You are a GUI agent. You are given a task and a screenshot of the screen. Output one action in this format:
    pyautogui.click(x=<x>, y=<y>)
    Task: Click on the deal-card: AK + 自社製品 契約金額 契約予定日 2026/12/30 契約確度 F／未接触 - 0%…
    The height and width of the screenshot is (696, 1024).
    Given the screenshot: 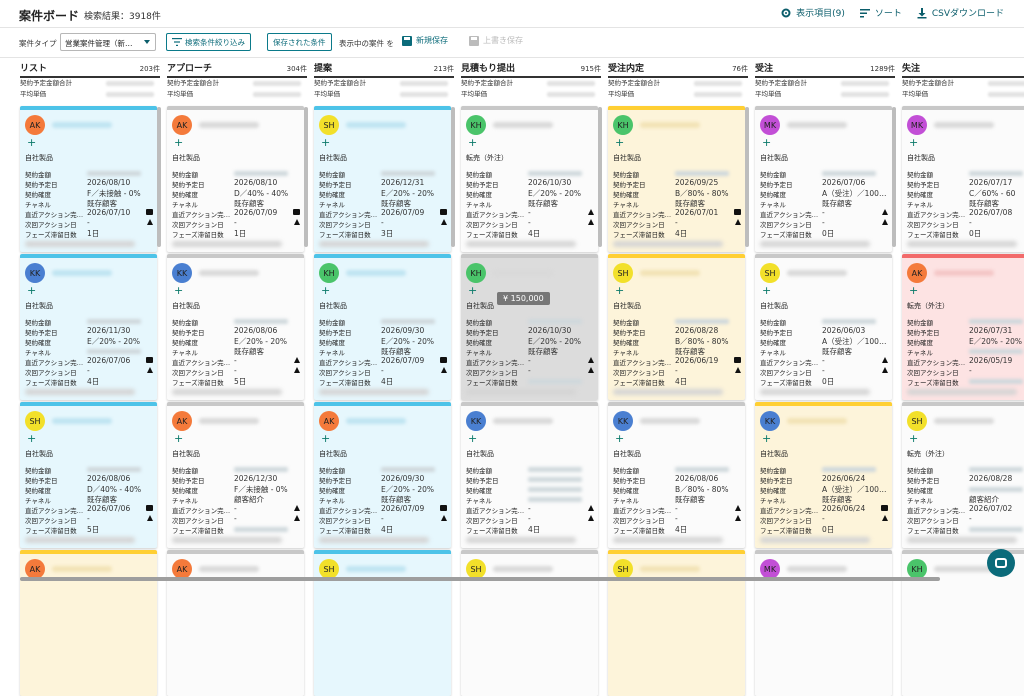 What is the action you would take?
    pyautogui.click(x=235, y=475)
    